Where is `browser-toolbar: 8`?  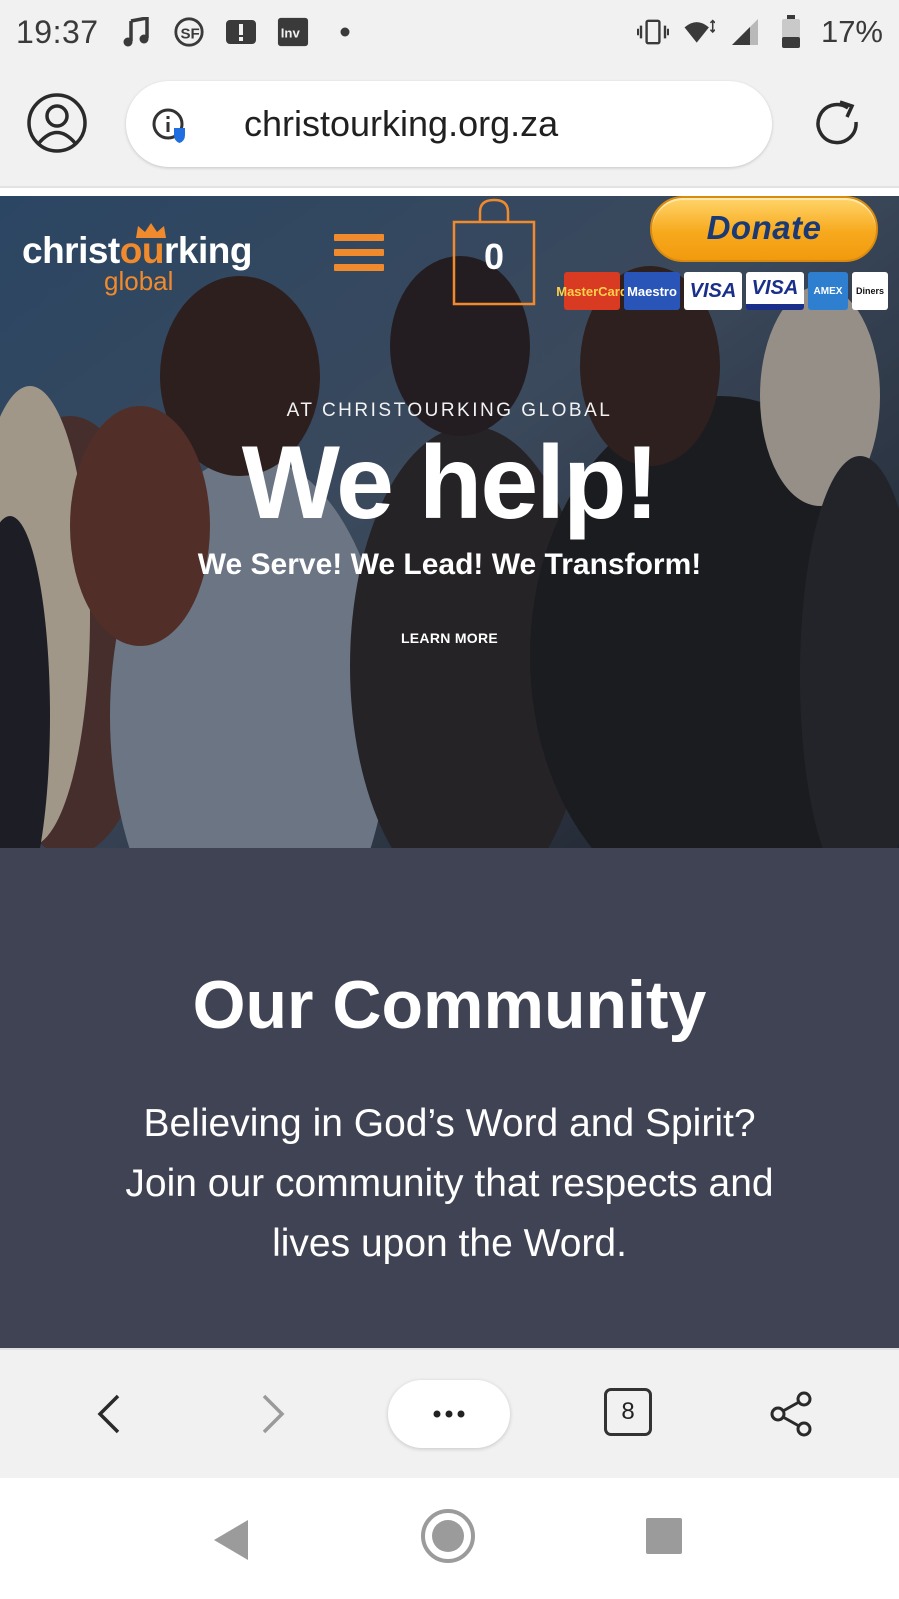 browser-toolbar: 8 is located at coordinates (449, 1413).